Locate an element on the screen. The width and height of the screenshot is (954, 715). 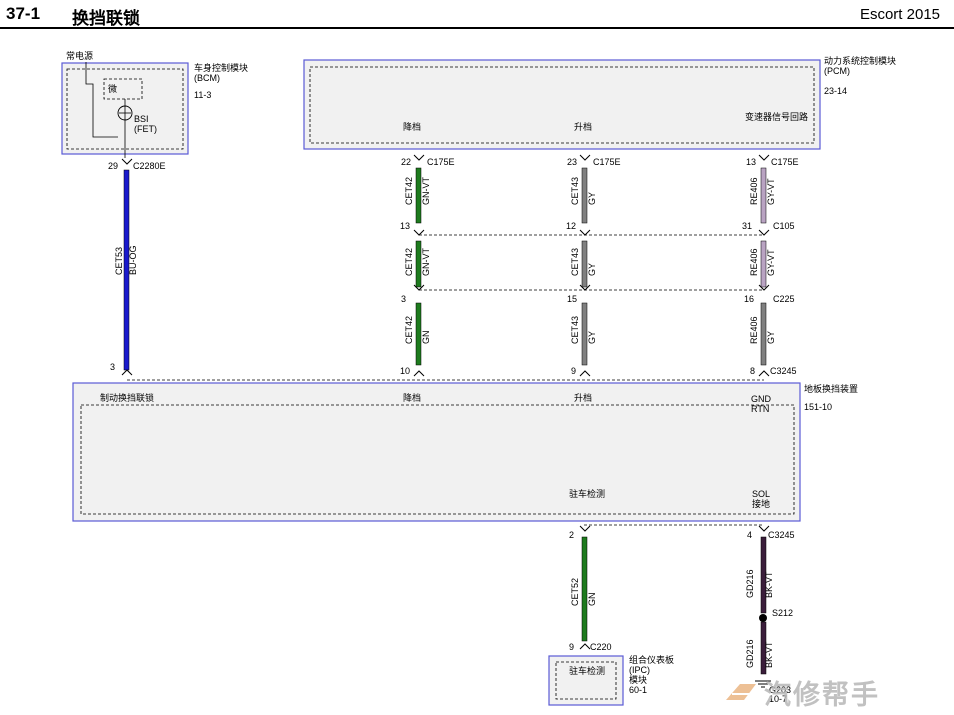
connector-c175e-down: C175E is located at coordinates (441, 162).